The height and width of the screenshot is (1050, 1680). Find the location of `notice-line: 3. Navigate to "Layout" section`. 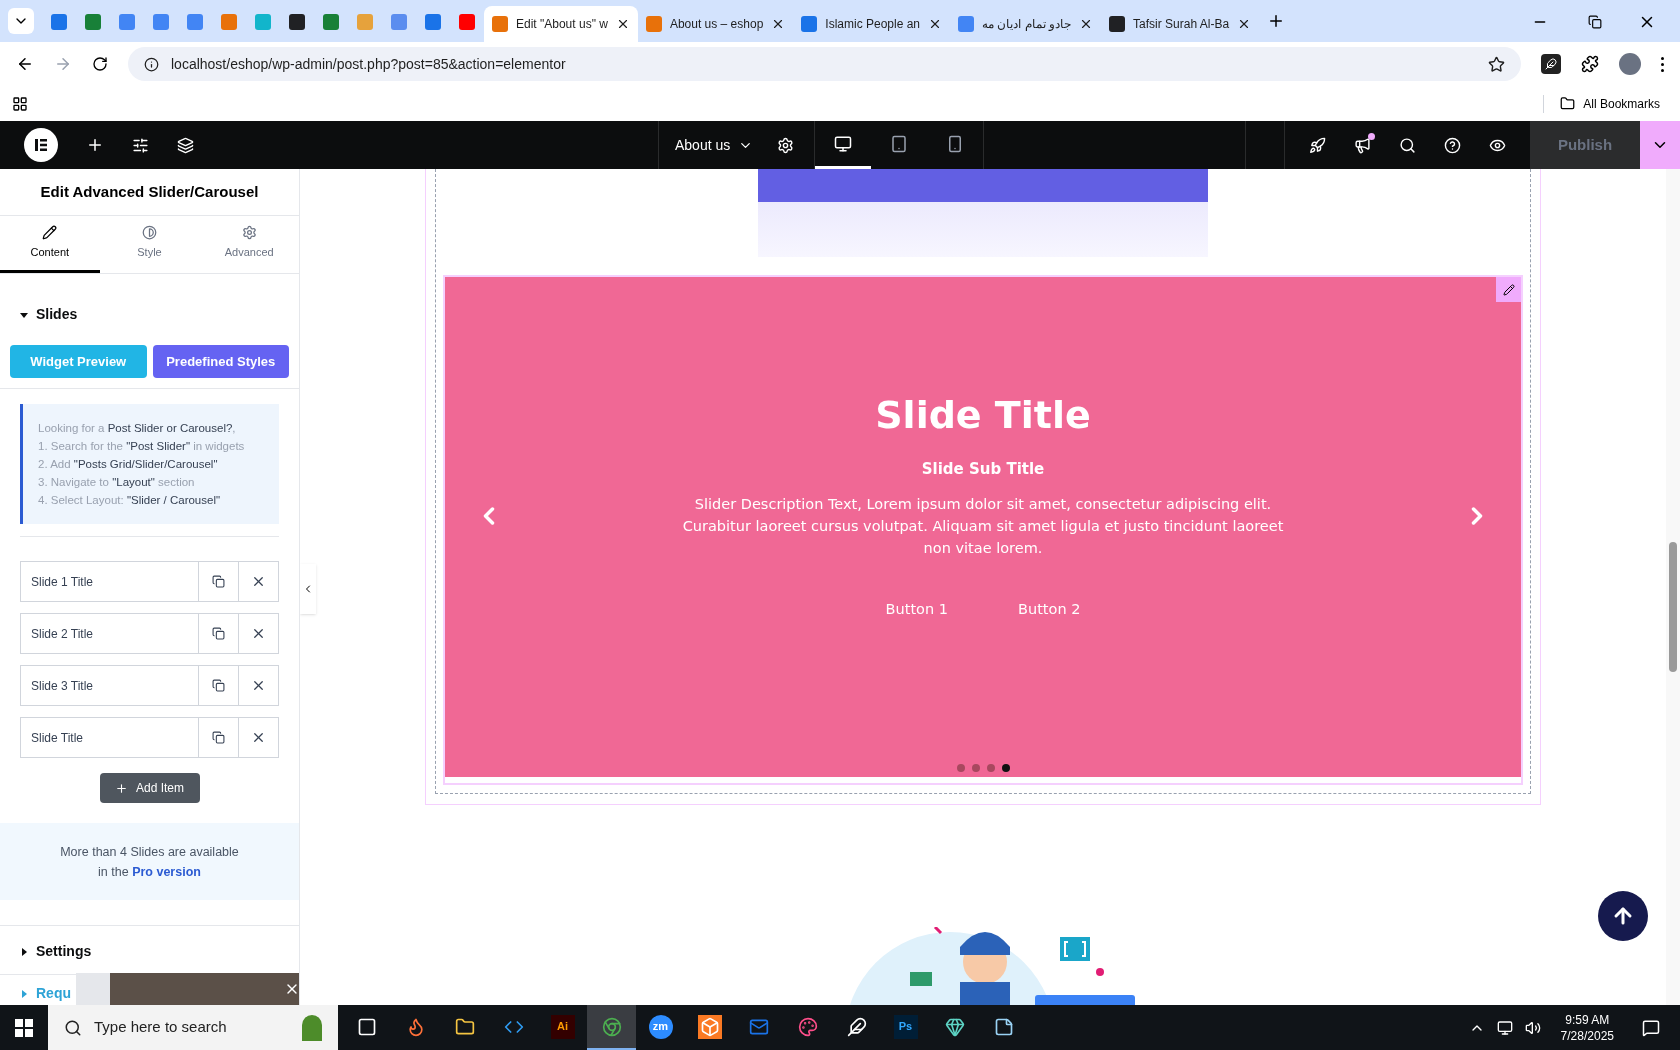

notice-line: 3. Navigate to "Layout" section is located at coordinates (117, 482).